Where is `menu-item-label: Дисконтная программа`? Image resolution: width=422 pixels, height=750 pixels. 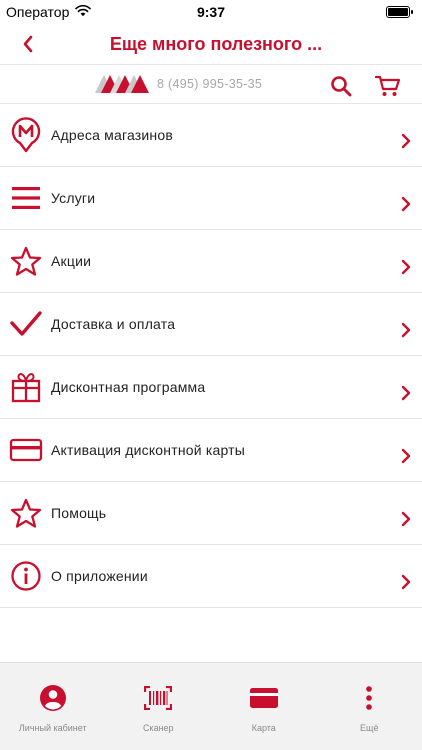 menu-item-label: Дисконтная программа is located at coordinates (128, 387).